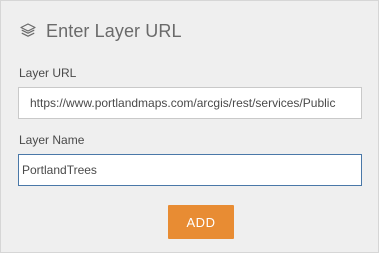 Image resolution: width=379 pixels, height=253 pixels. Describe the element at coordinates (114, 30) in the screenshot. I see `panel-title: Enter Layer URL` at that location.